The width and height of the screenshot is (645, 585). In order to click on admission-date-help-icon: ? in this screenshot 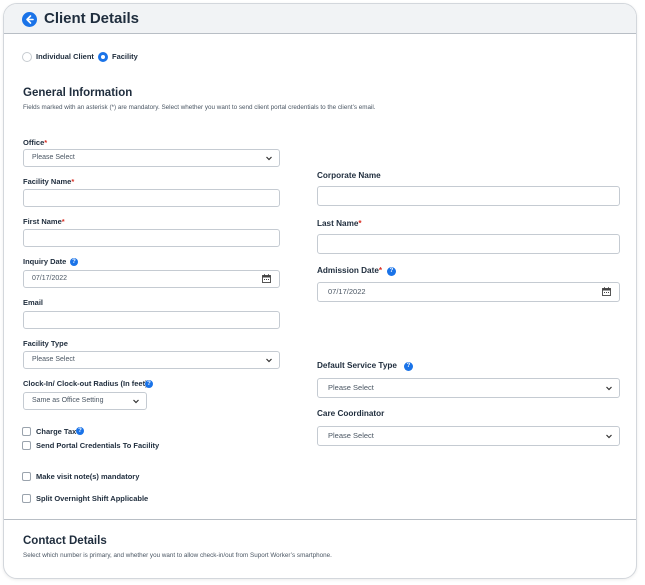, I will do `click(391, 271)`.